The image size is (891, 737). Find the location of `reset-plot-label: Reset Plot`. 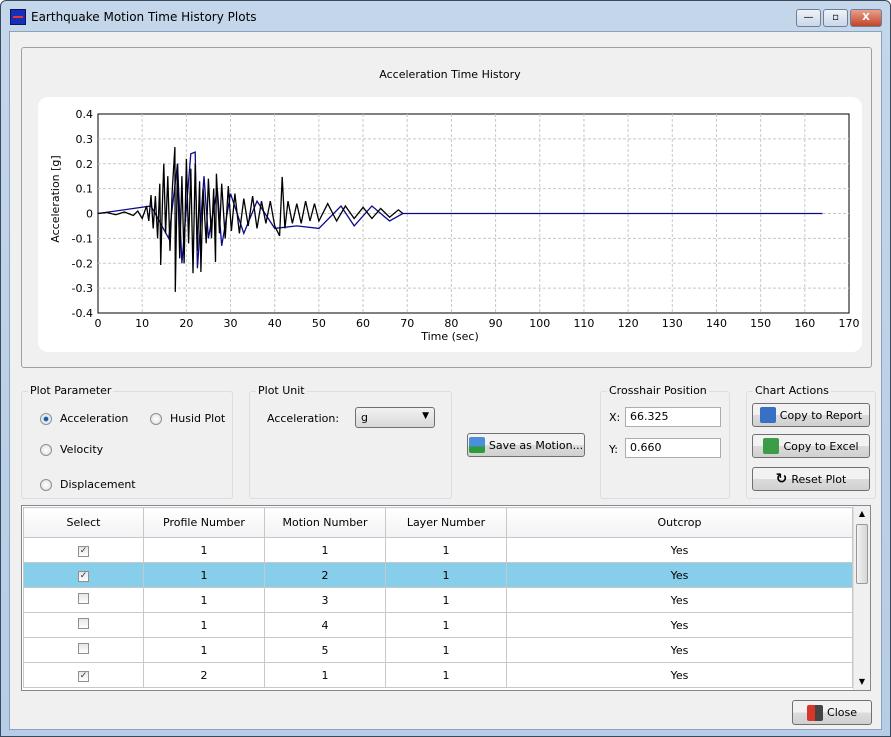

reset-plot-label: Reset Plot is located at coordinates (819, 479).